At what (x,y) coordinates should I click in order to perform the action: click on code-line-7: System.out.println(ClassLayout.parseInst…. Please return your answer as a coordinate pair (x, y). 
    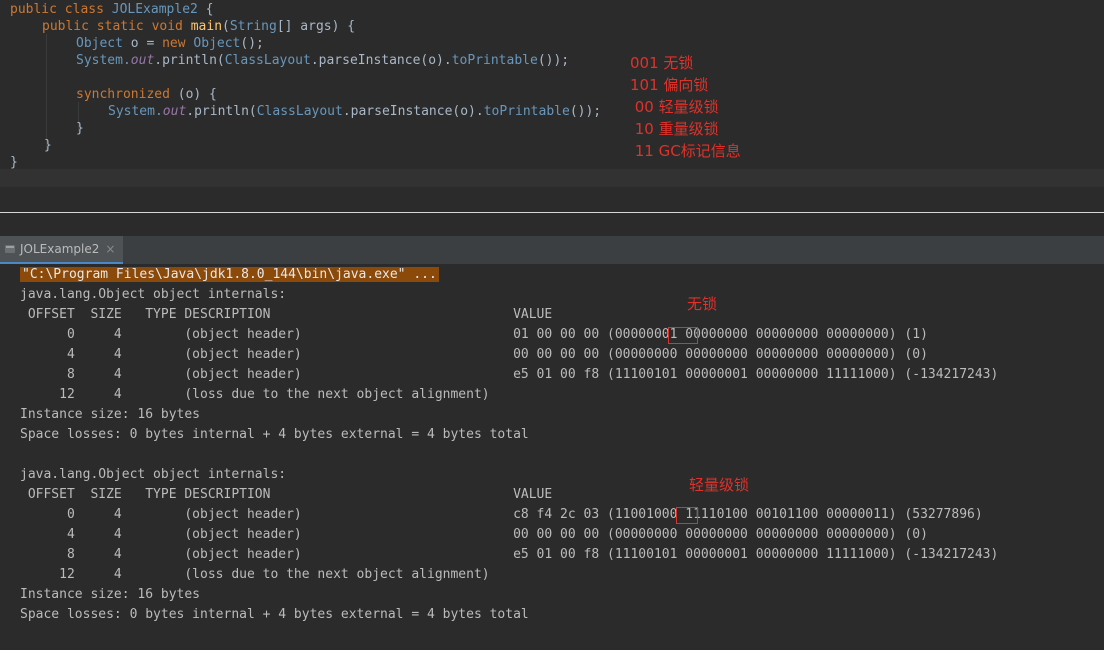
    Looking at the image, I should click on (354, 111).